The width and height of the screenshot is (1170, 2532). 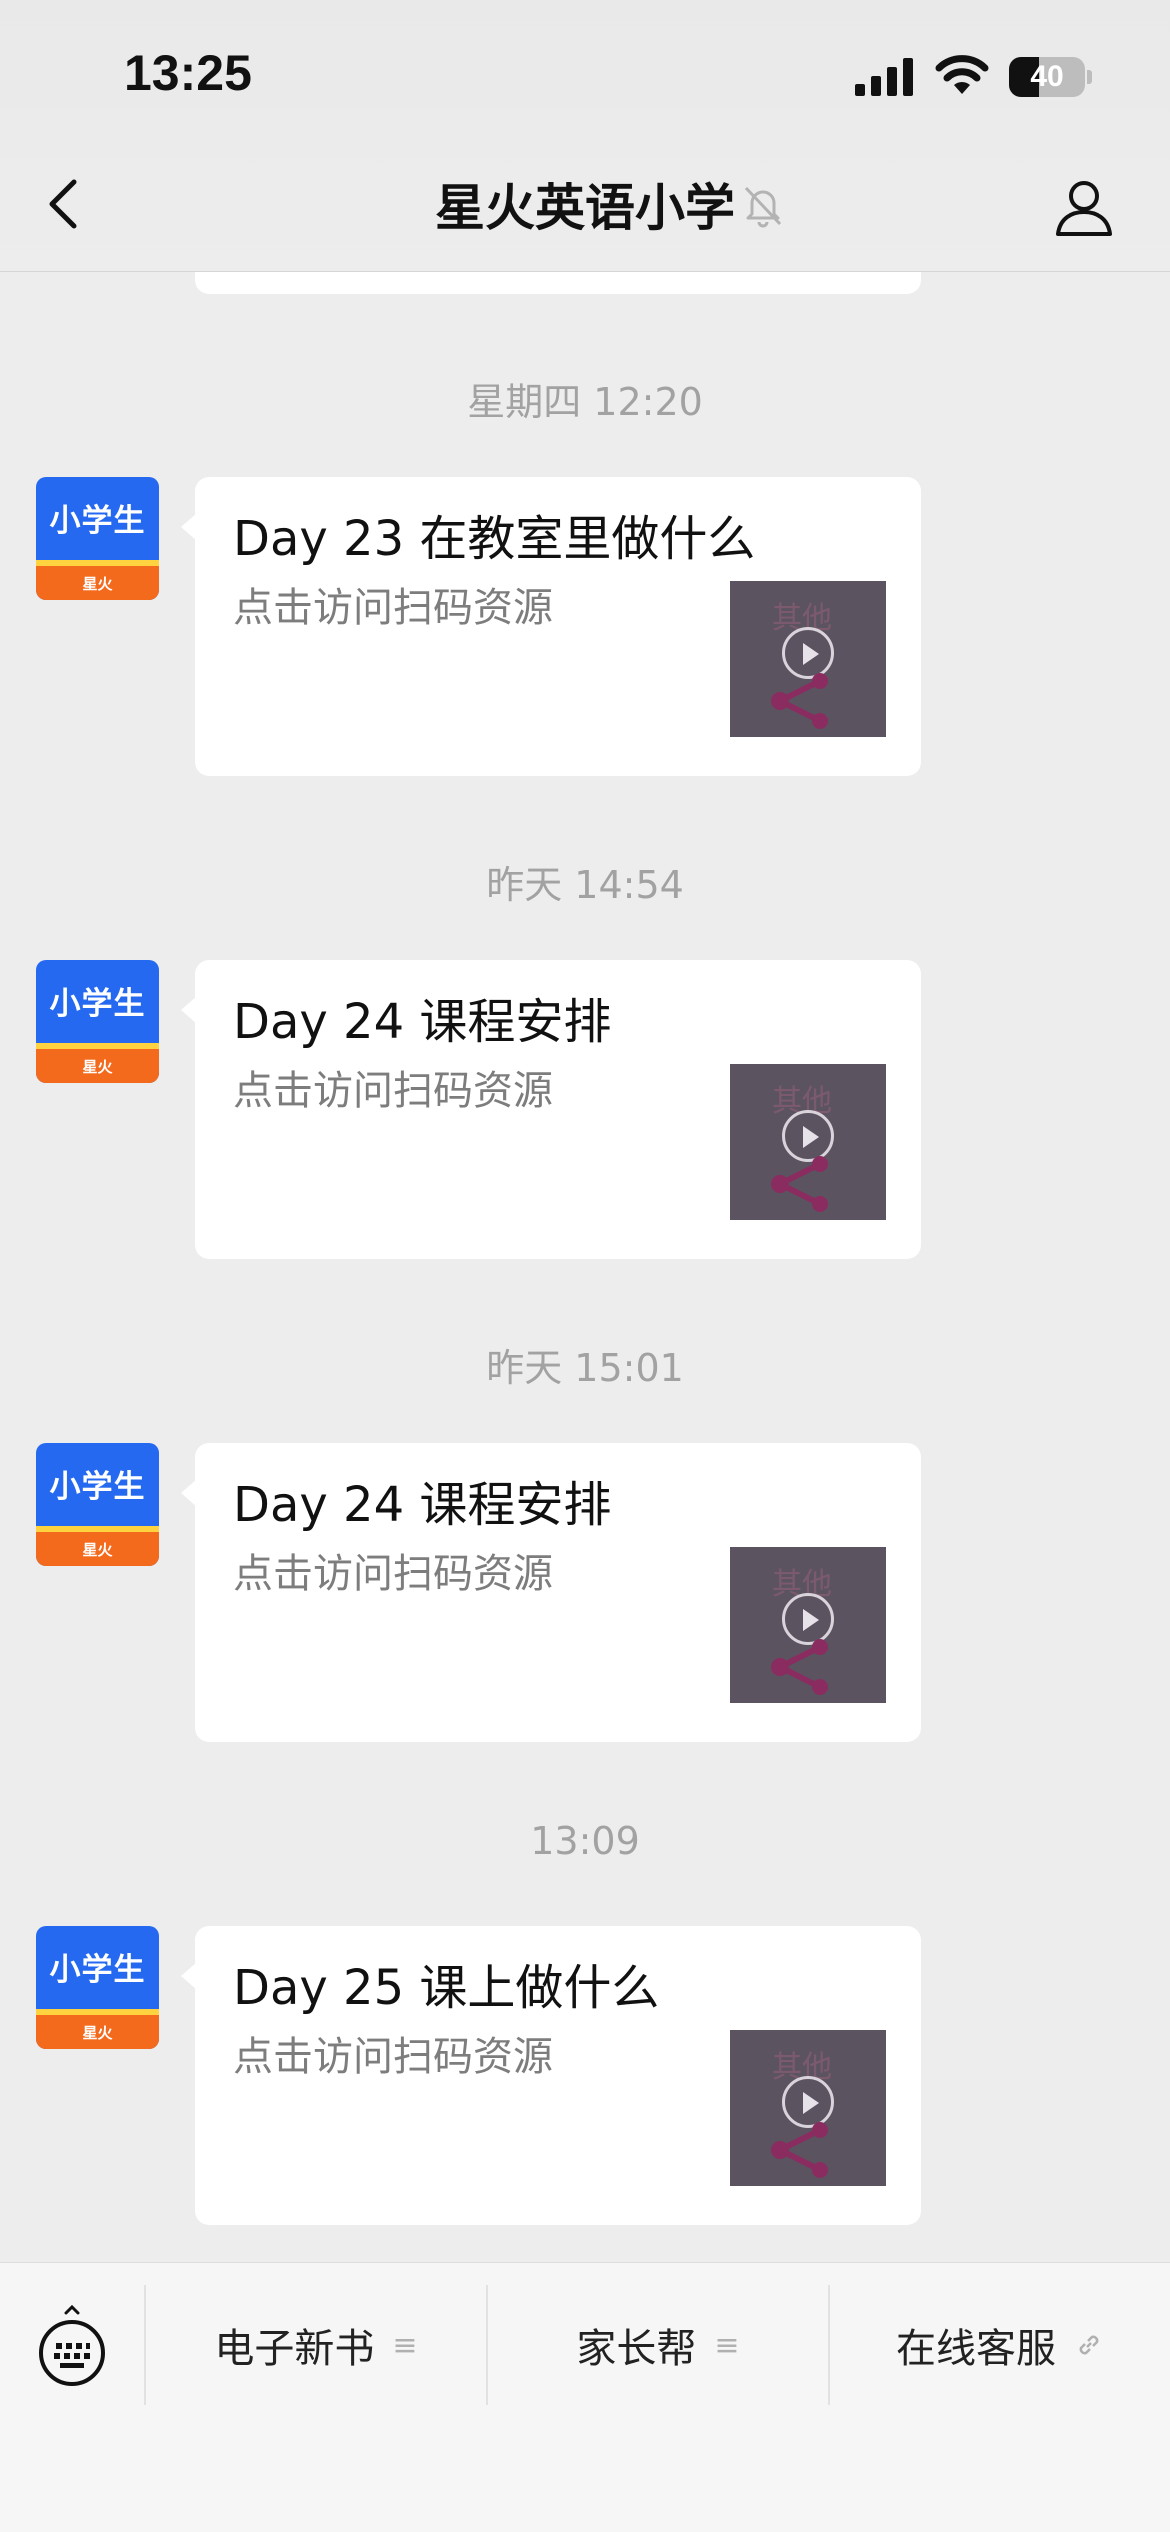 I want to click on battery-level: 40, so click(x=1047, y=76).